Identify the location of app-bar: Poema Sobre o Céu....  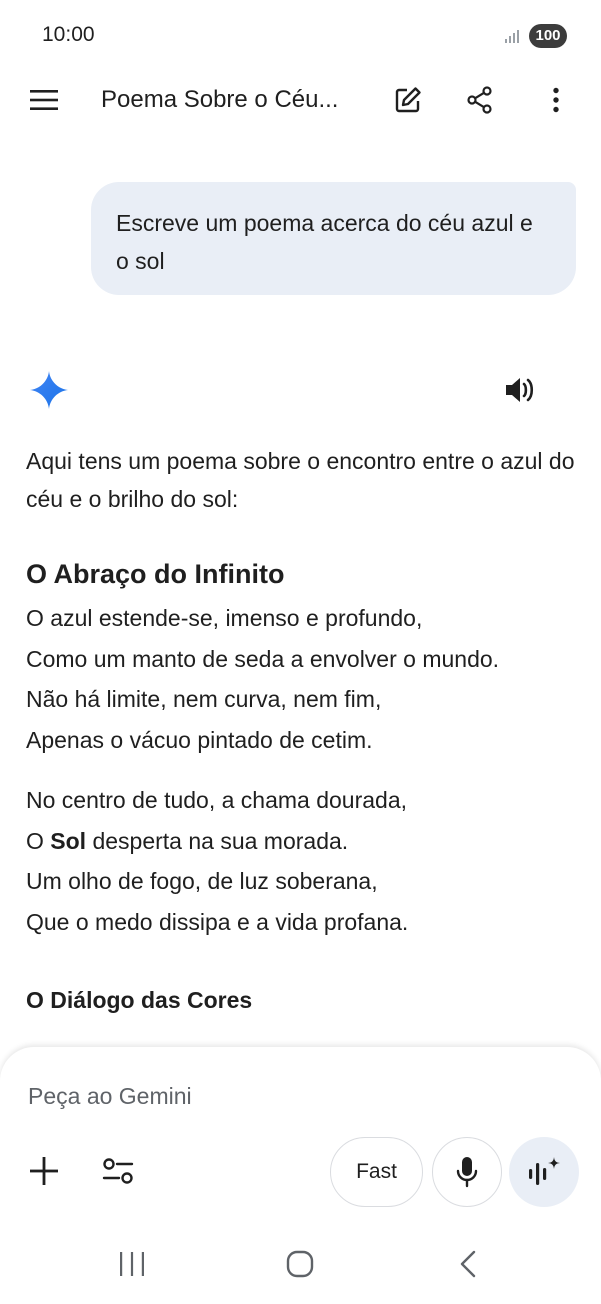
(300, 100).